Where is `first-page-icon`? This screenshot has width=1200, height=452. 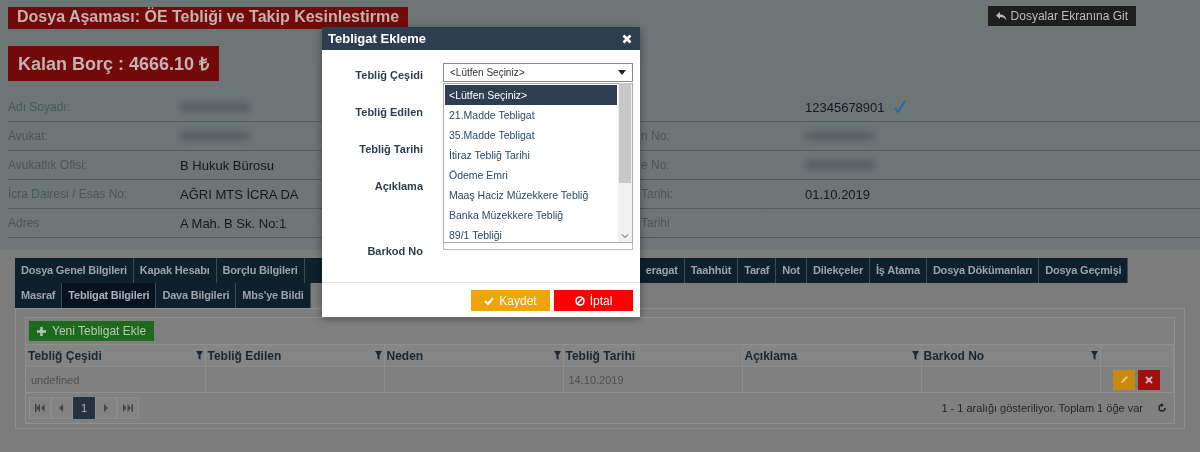 first-page-icon is located at coordinates (40, 408).